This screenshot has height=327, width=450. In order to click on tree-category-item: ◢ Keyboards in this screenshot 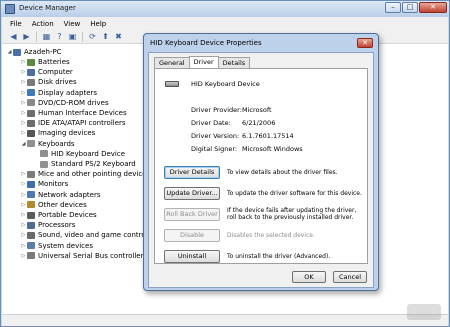, I will do `click(47, 144)`.